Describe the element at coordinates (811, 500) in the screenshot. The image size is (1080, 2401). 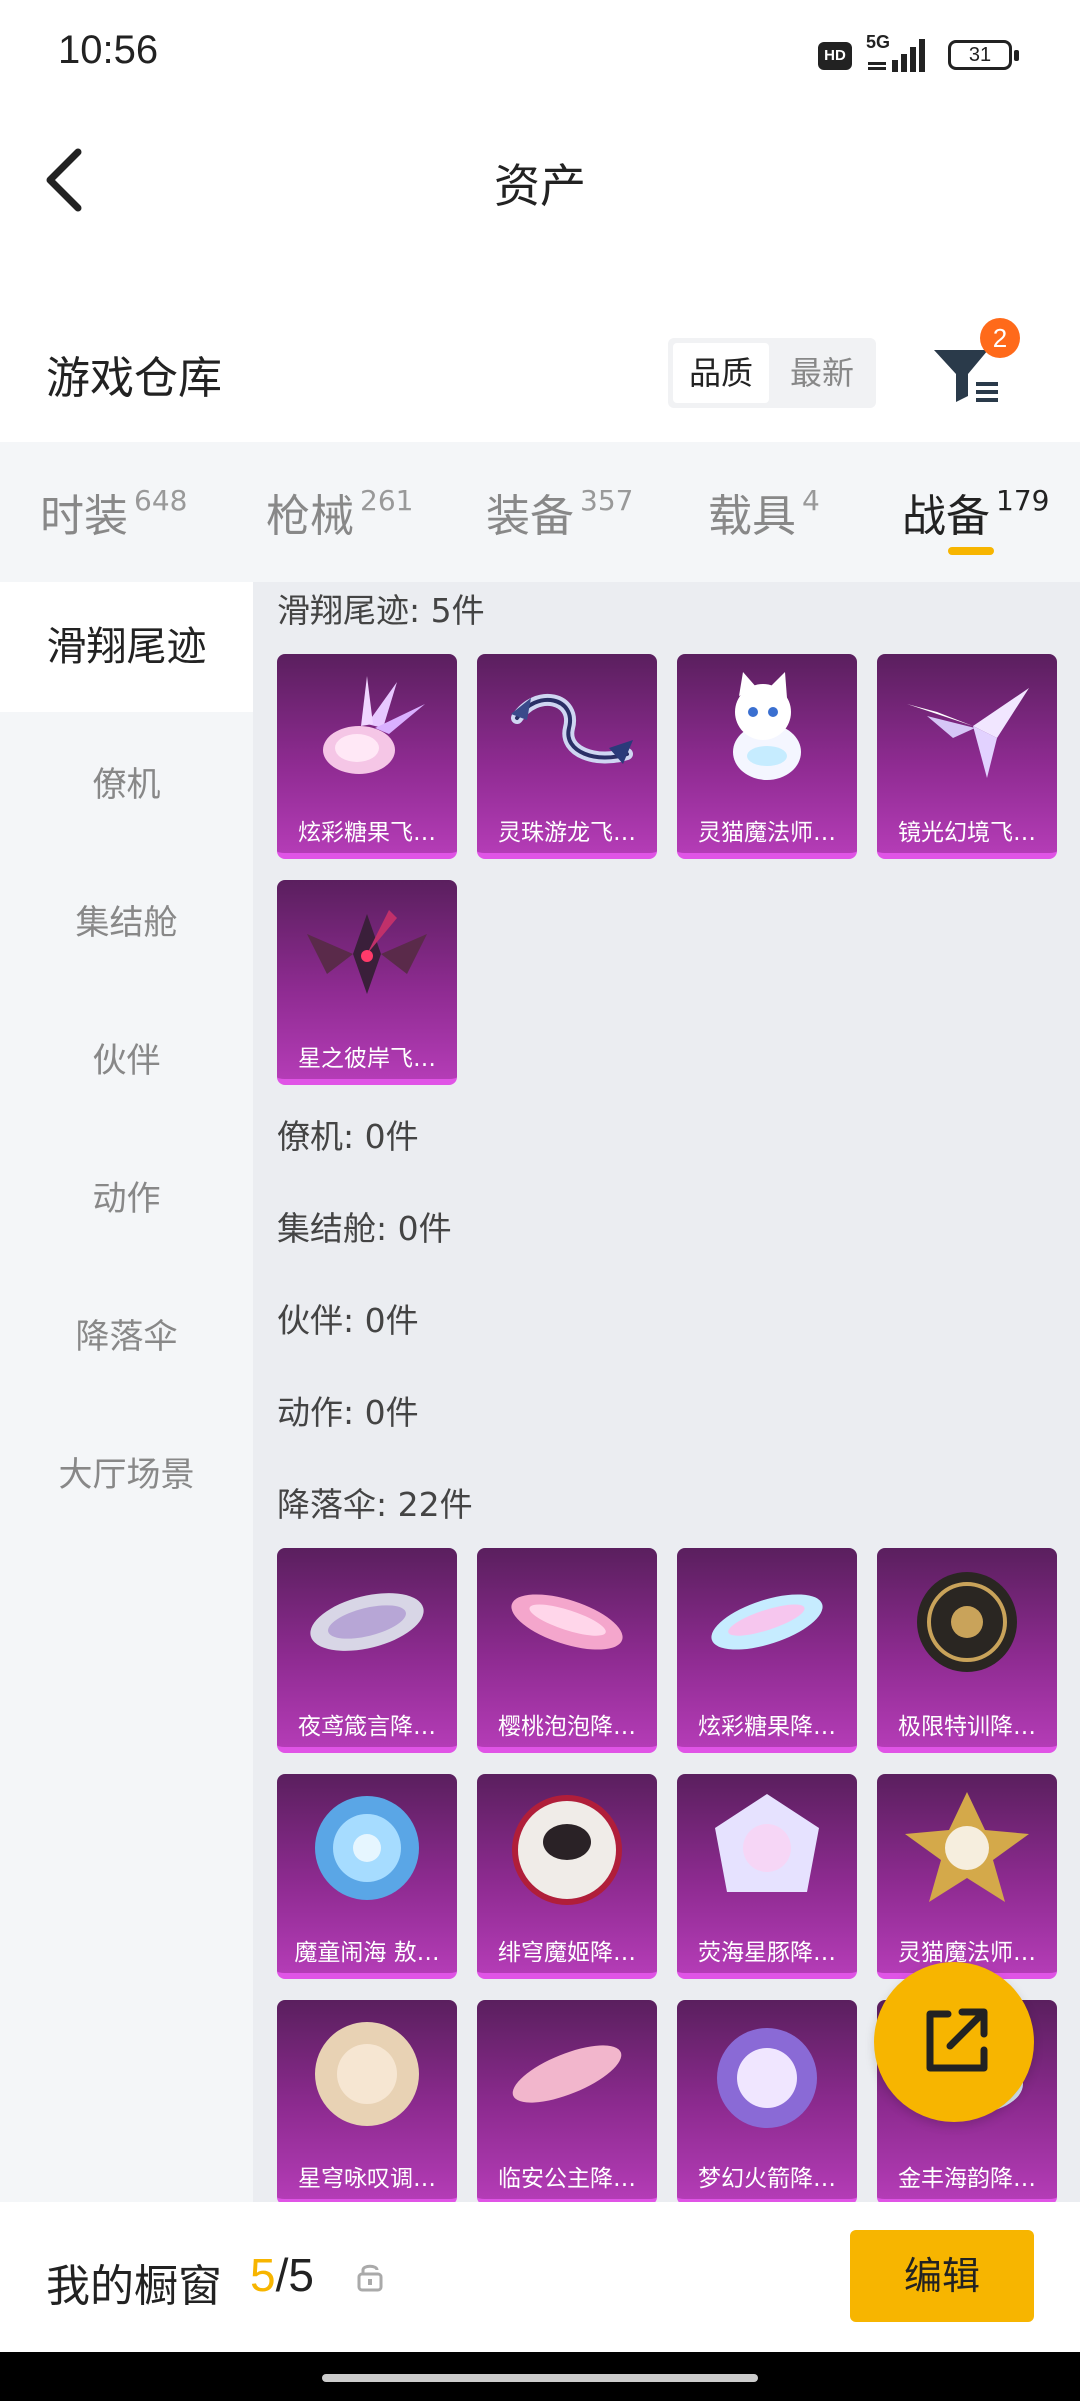
I see `tab-count: 4` at that location.